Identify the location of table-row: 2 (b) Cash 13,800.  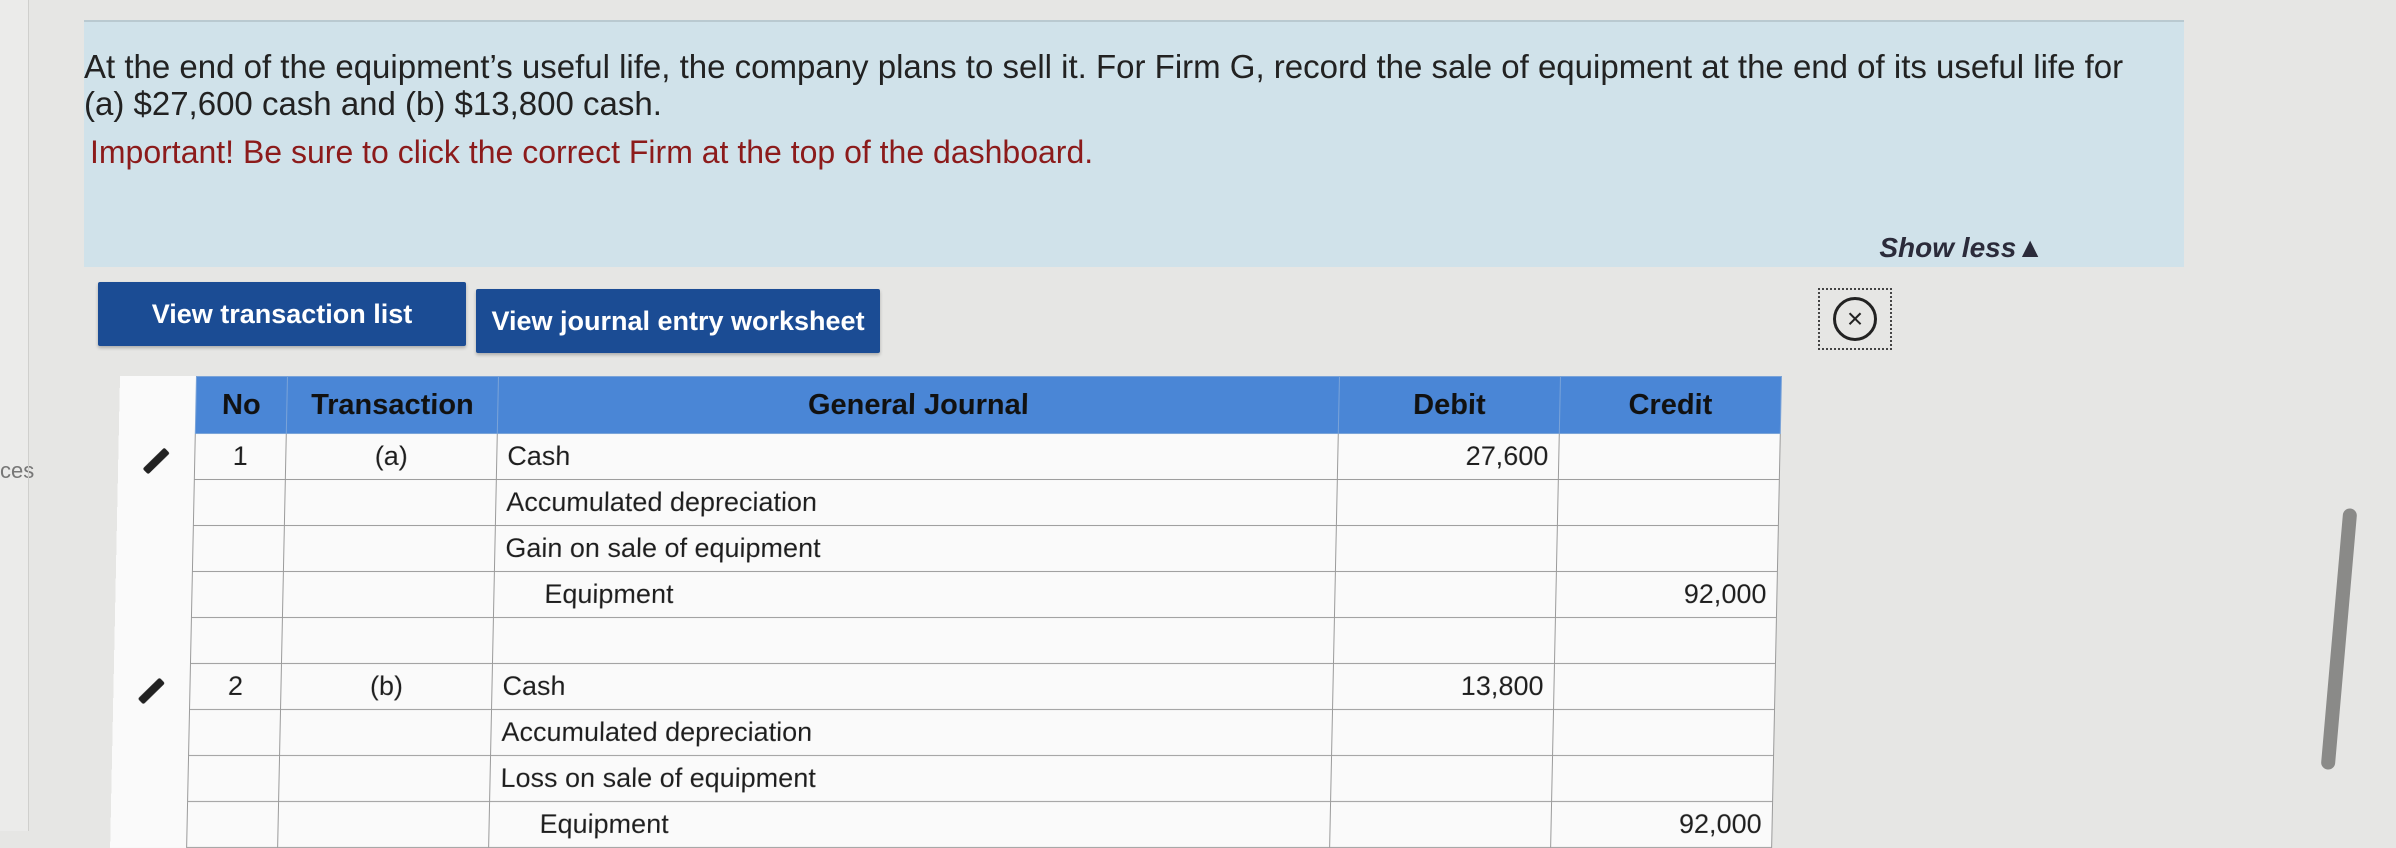
(944, 686).